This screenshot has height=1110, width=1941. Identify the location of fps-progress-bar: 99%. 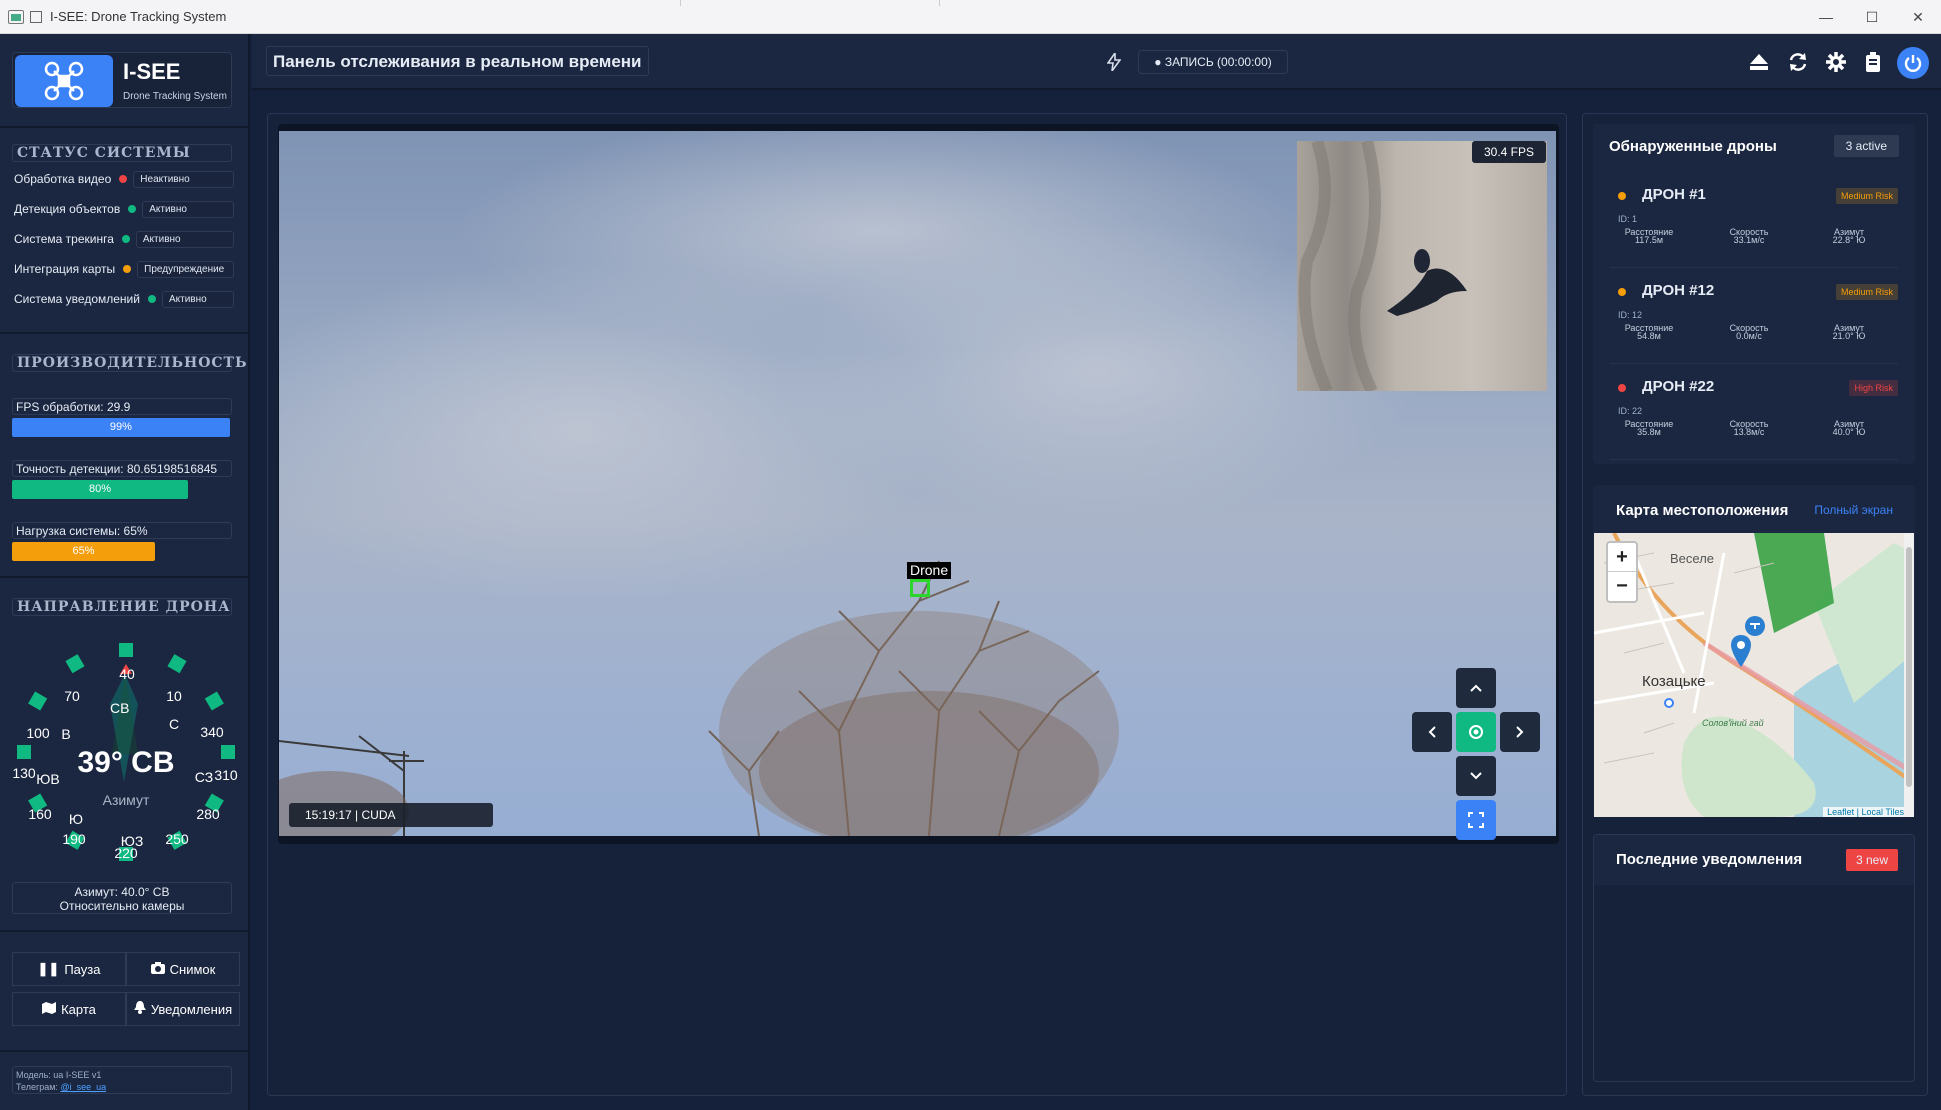
(121, 427).